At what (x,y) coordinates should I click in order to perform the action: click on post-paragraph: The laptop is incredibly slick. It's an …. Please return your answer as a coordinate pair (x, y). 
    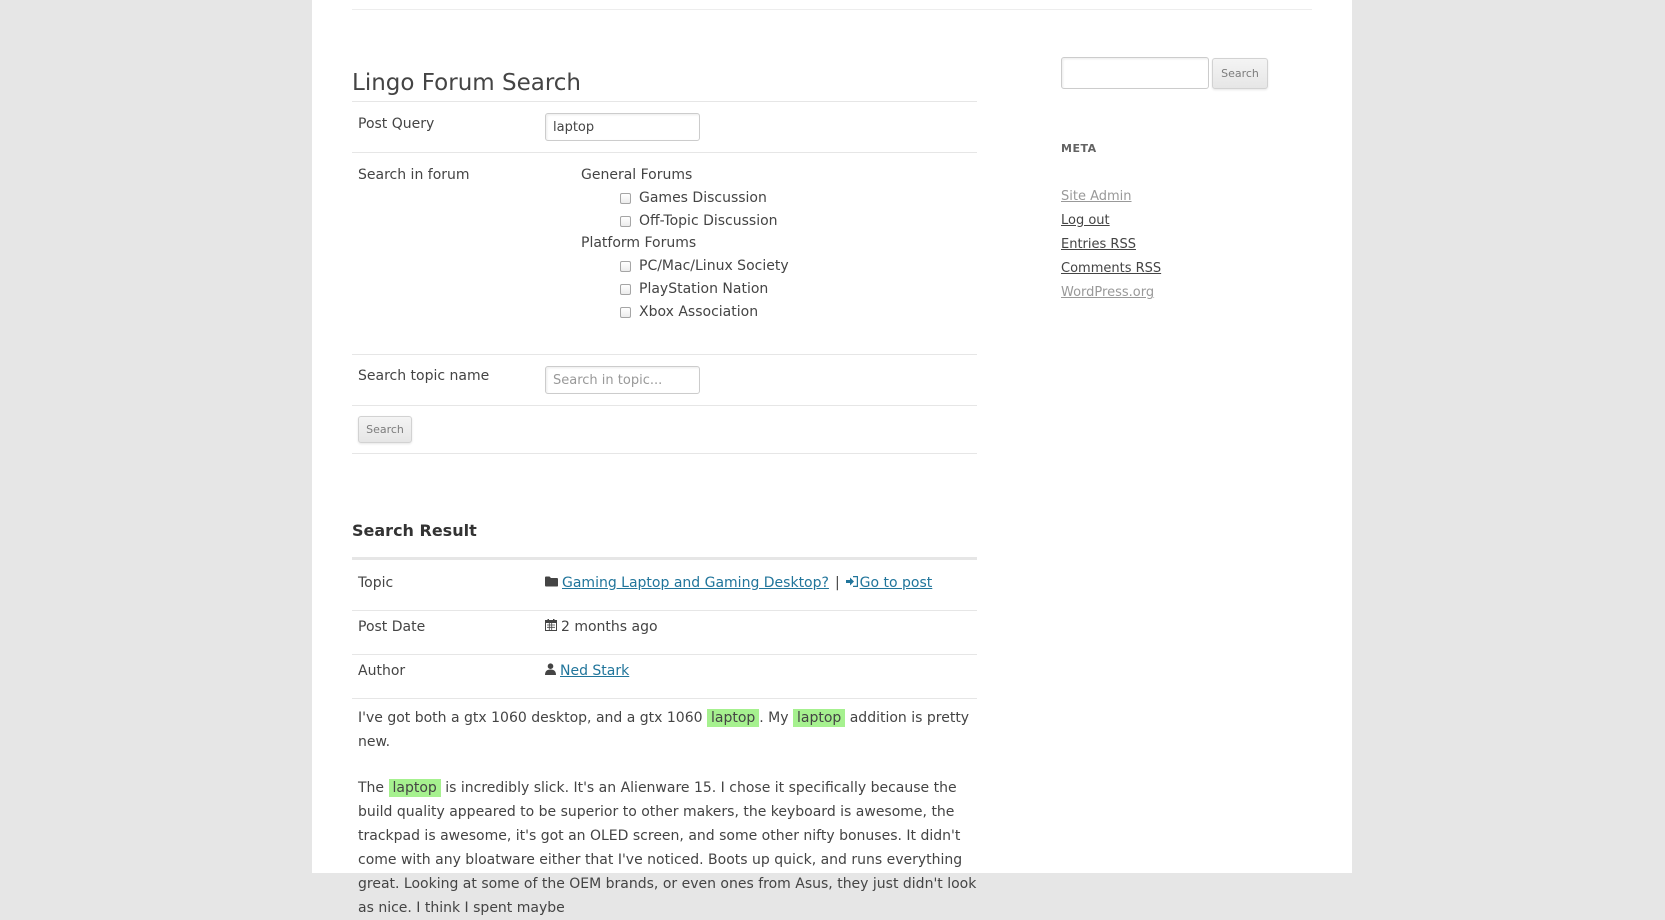
    Looking at the image, I should click on (668, 848).